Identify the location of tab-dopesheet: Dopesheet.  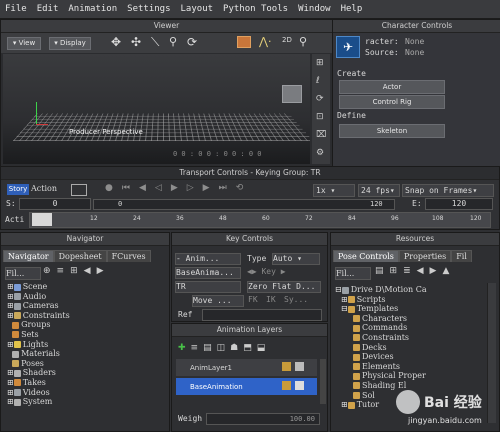
(80, 256).